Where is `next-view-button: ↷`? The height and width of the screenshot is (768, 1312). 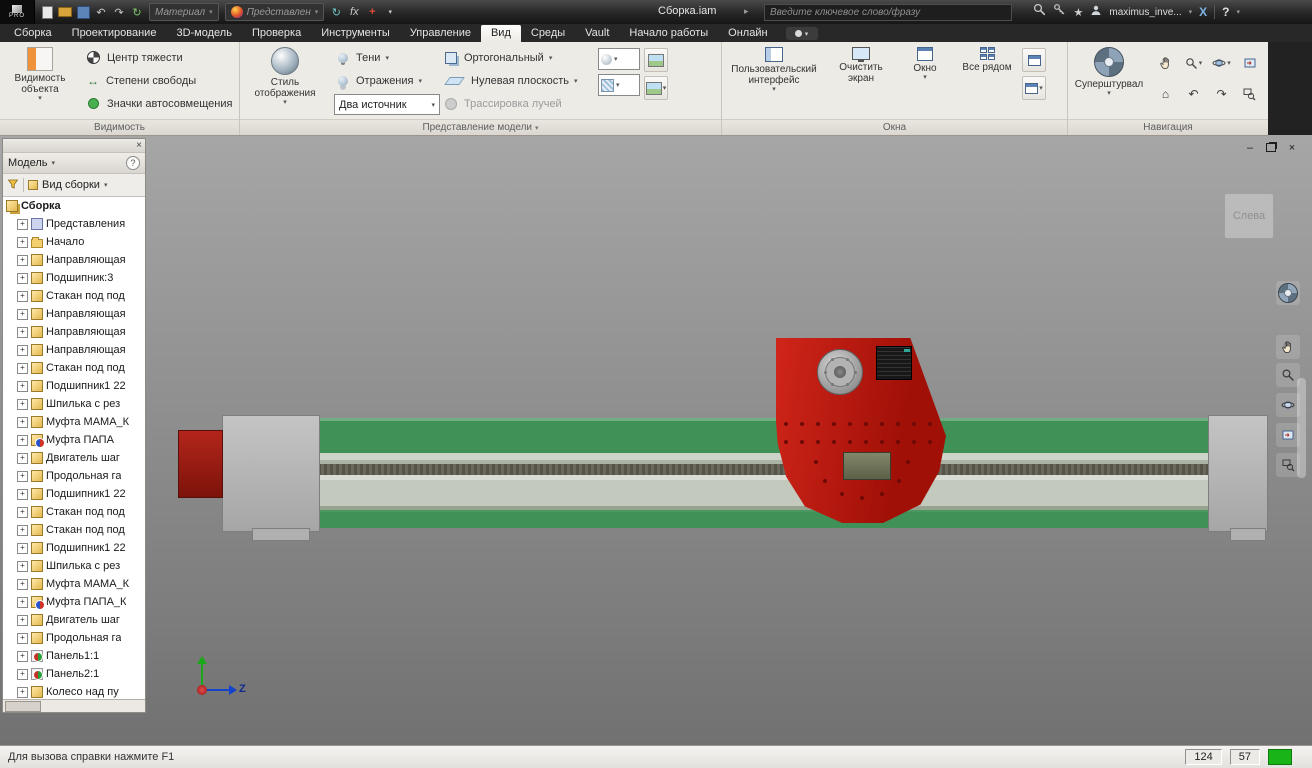 next-view-button: ↷ is located at coordinates (1221, 94).